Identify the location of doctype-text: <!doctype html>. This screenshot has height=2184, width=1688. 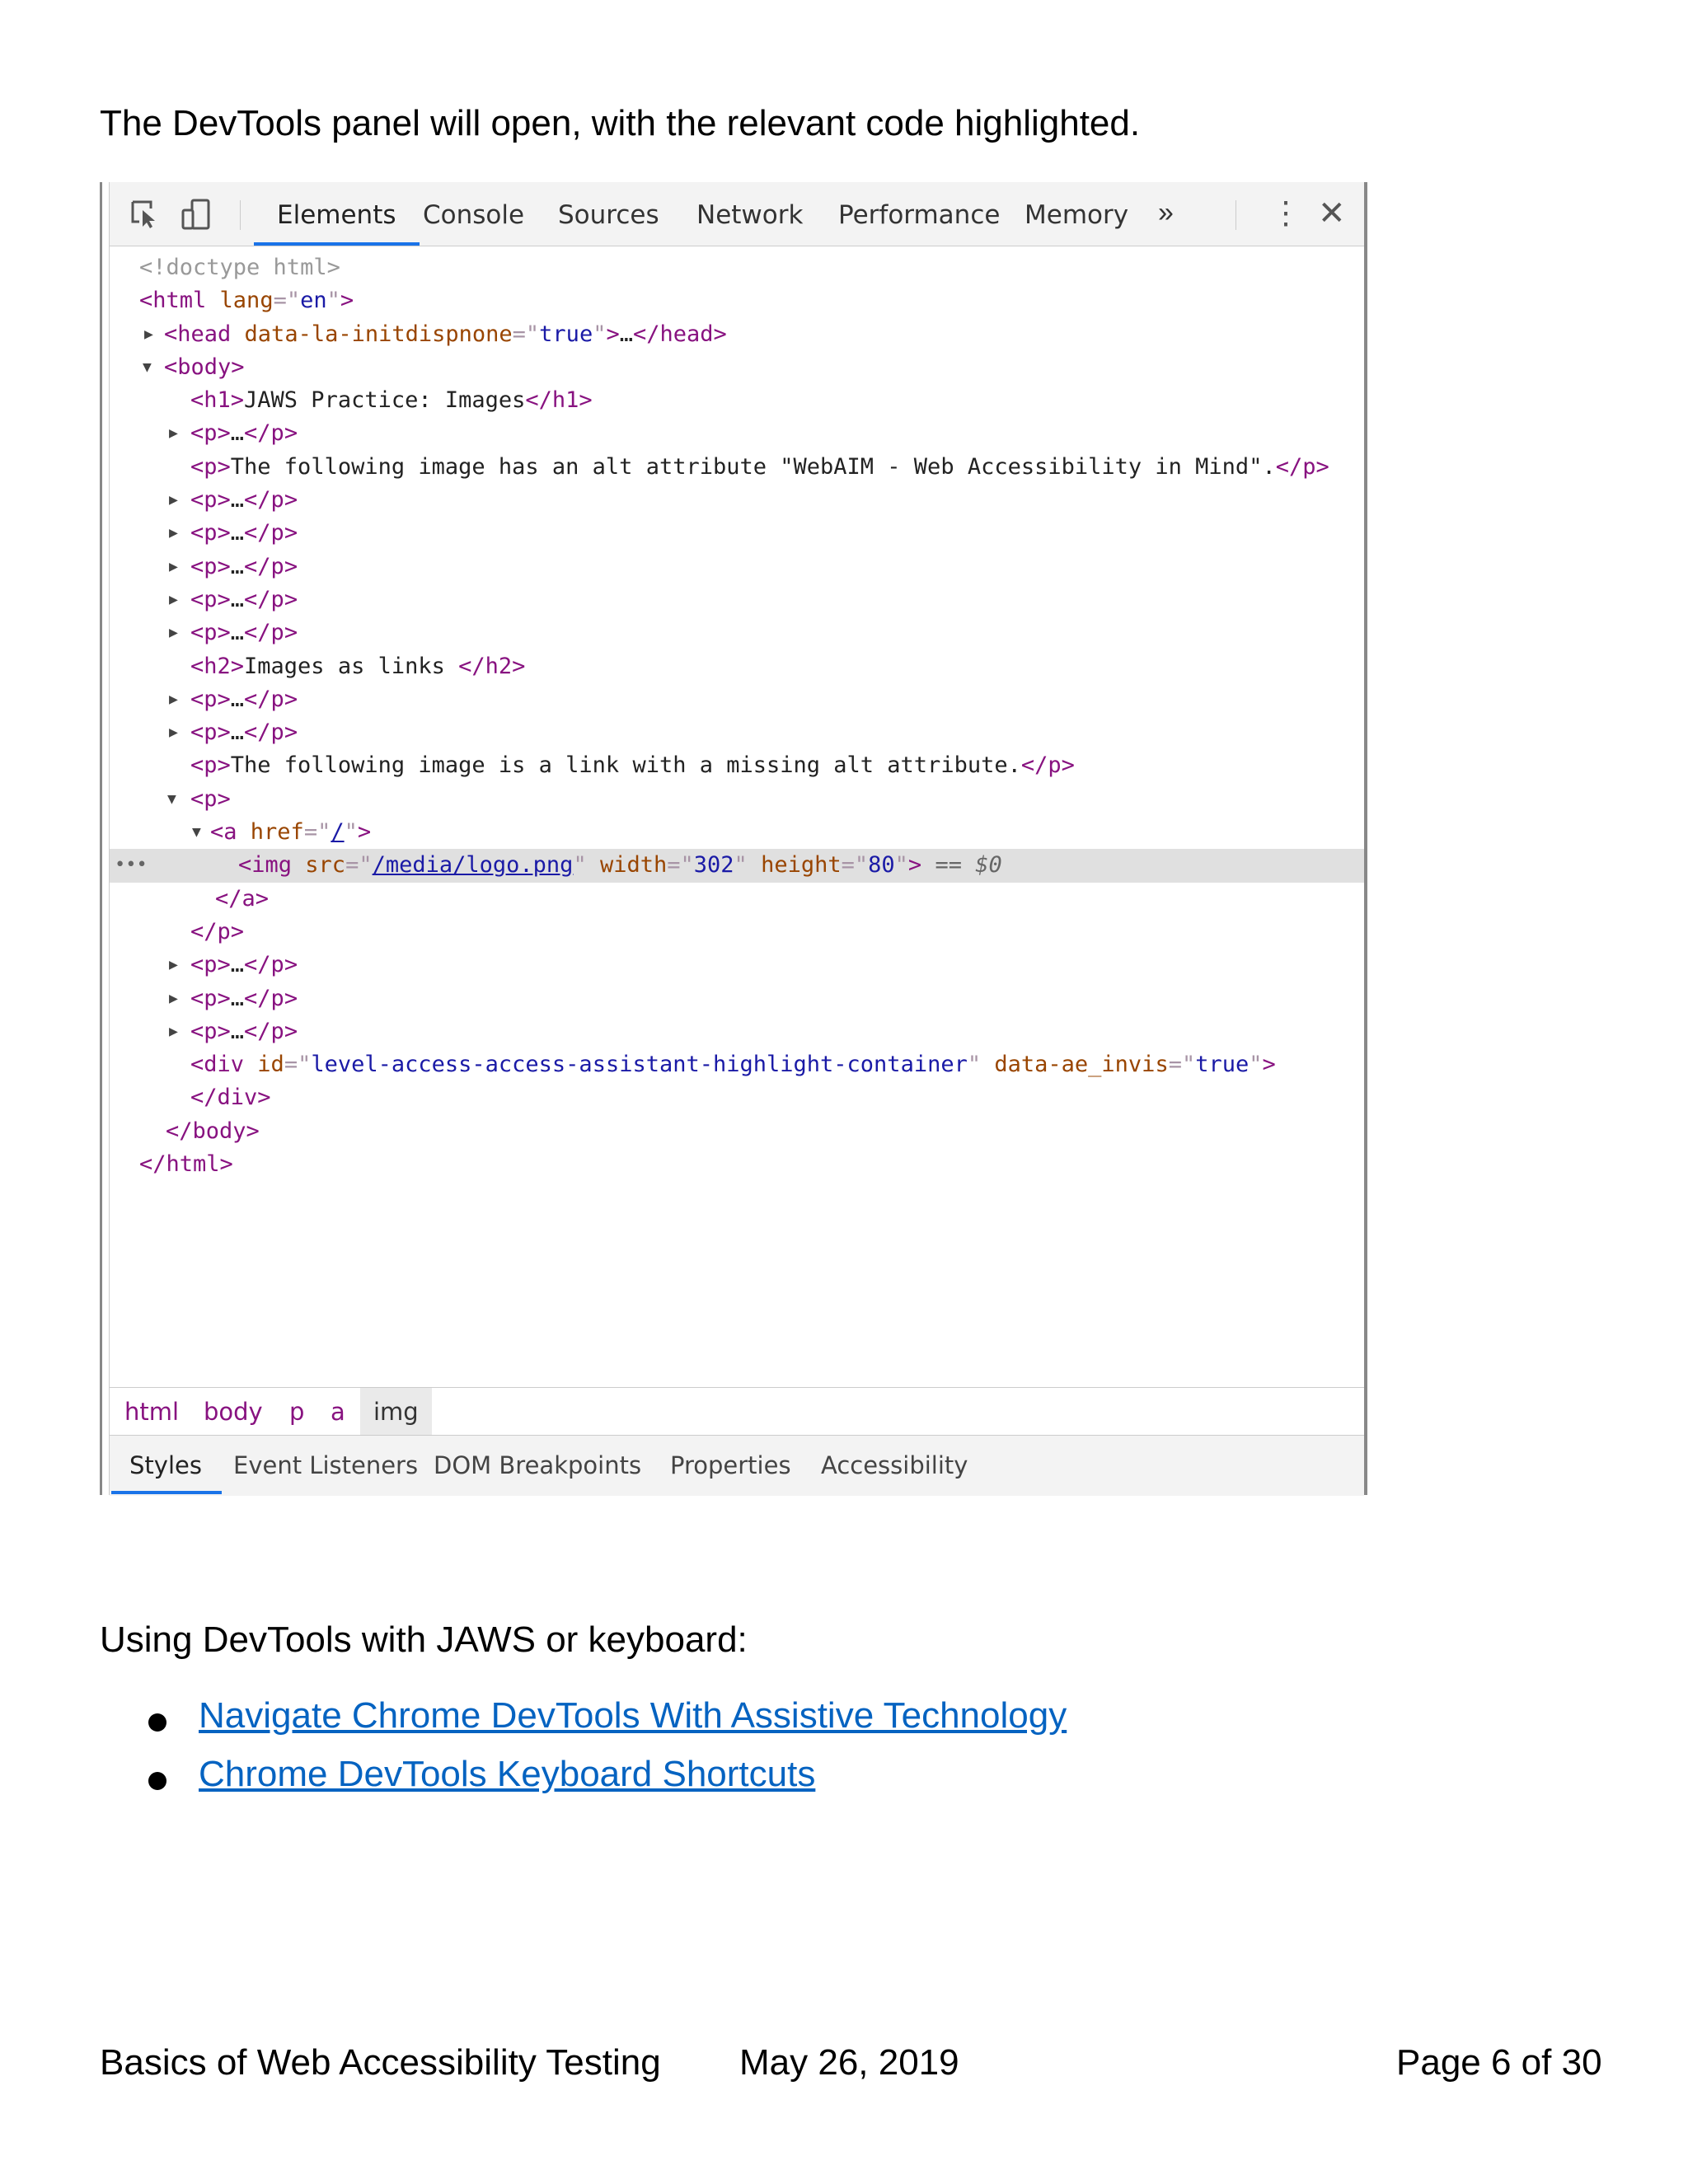
(240, 267).